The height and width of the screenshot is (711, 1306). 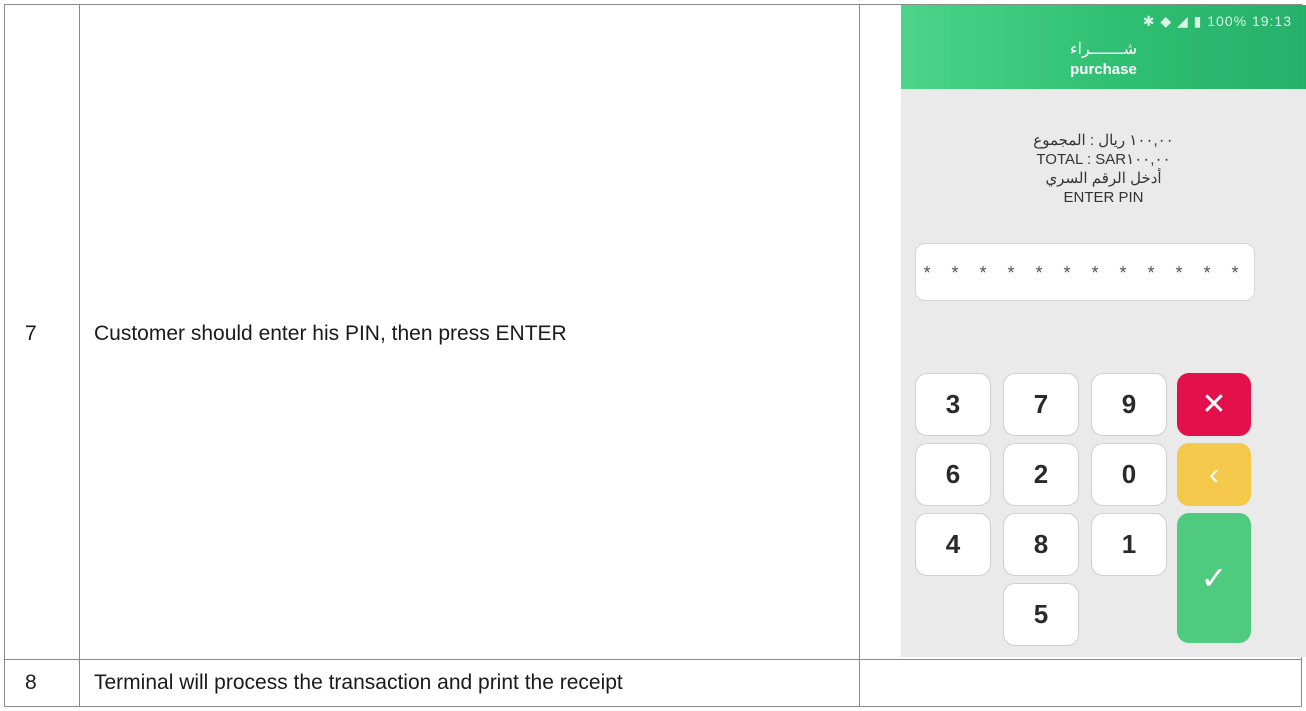 I want to click on step-number: 8, so click(x=31, y=682).